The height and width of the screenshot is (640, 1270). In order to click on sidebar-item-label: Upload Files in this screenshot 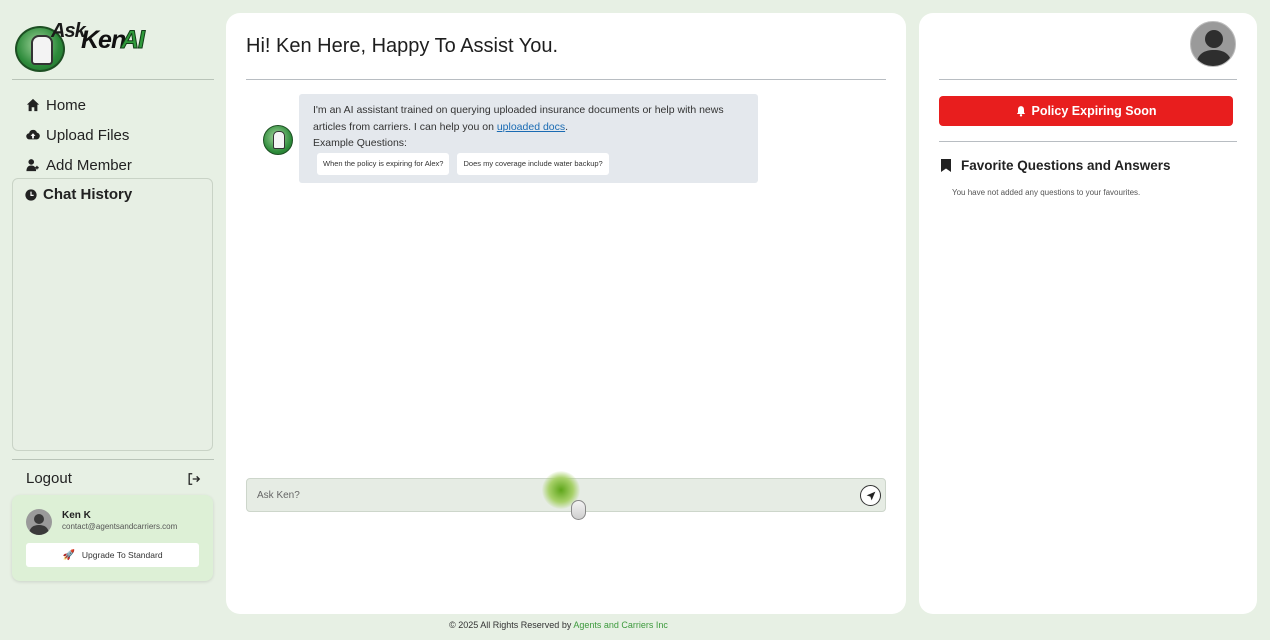, I will do `click(88, 135)`.